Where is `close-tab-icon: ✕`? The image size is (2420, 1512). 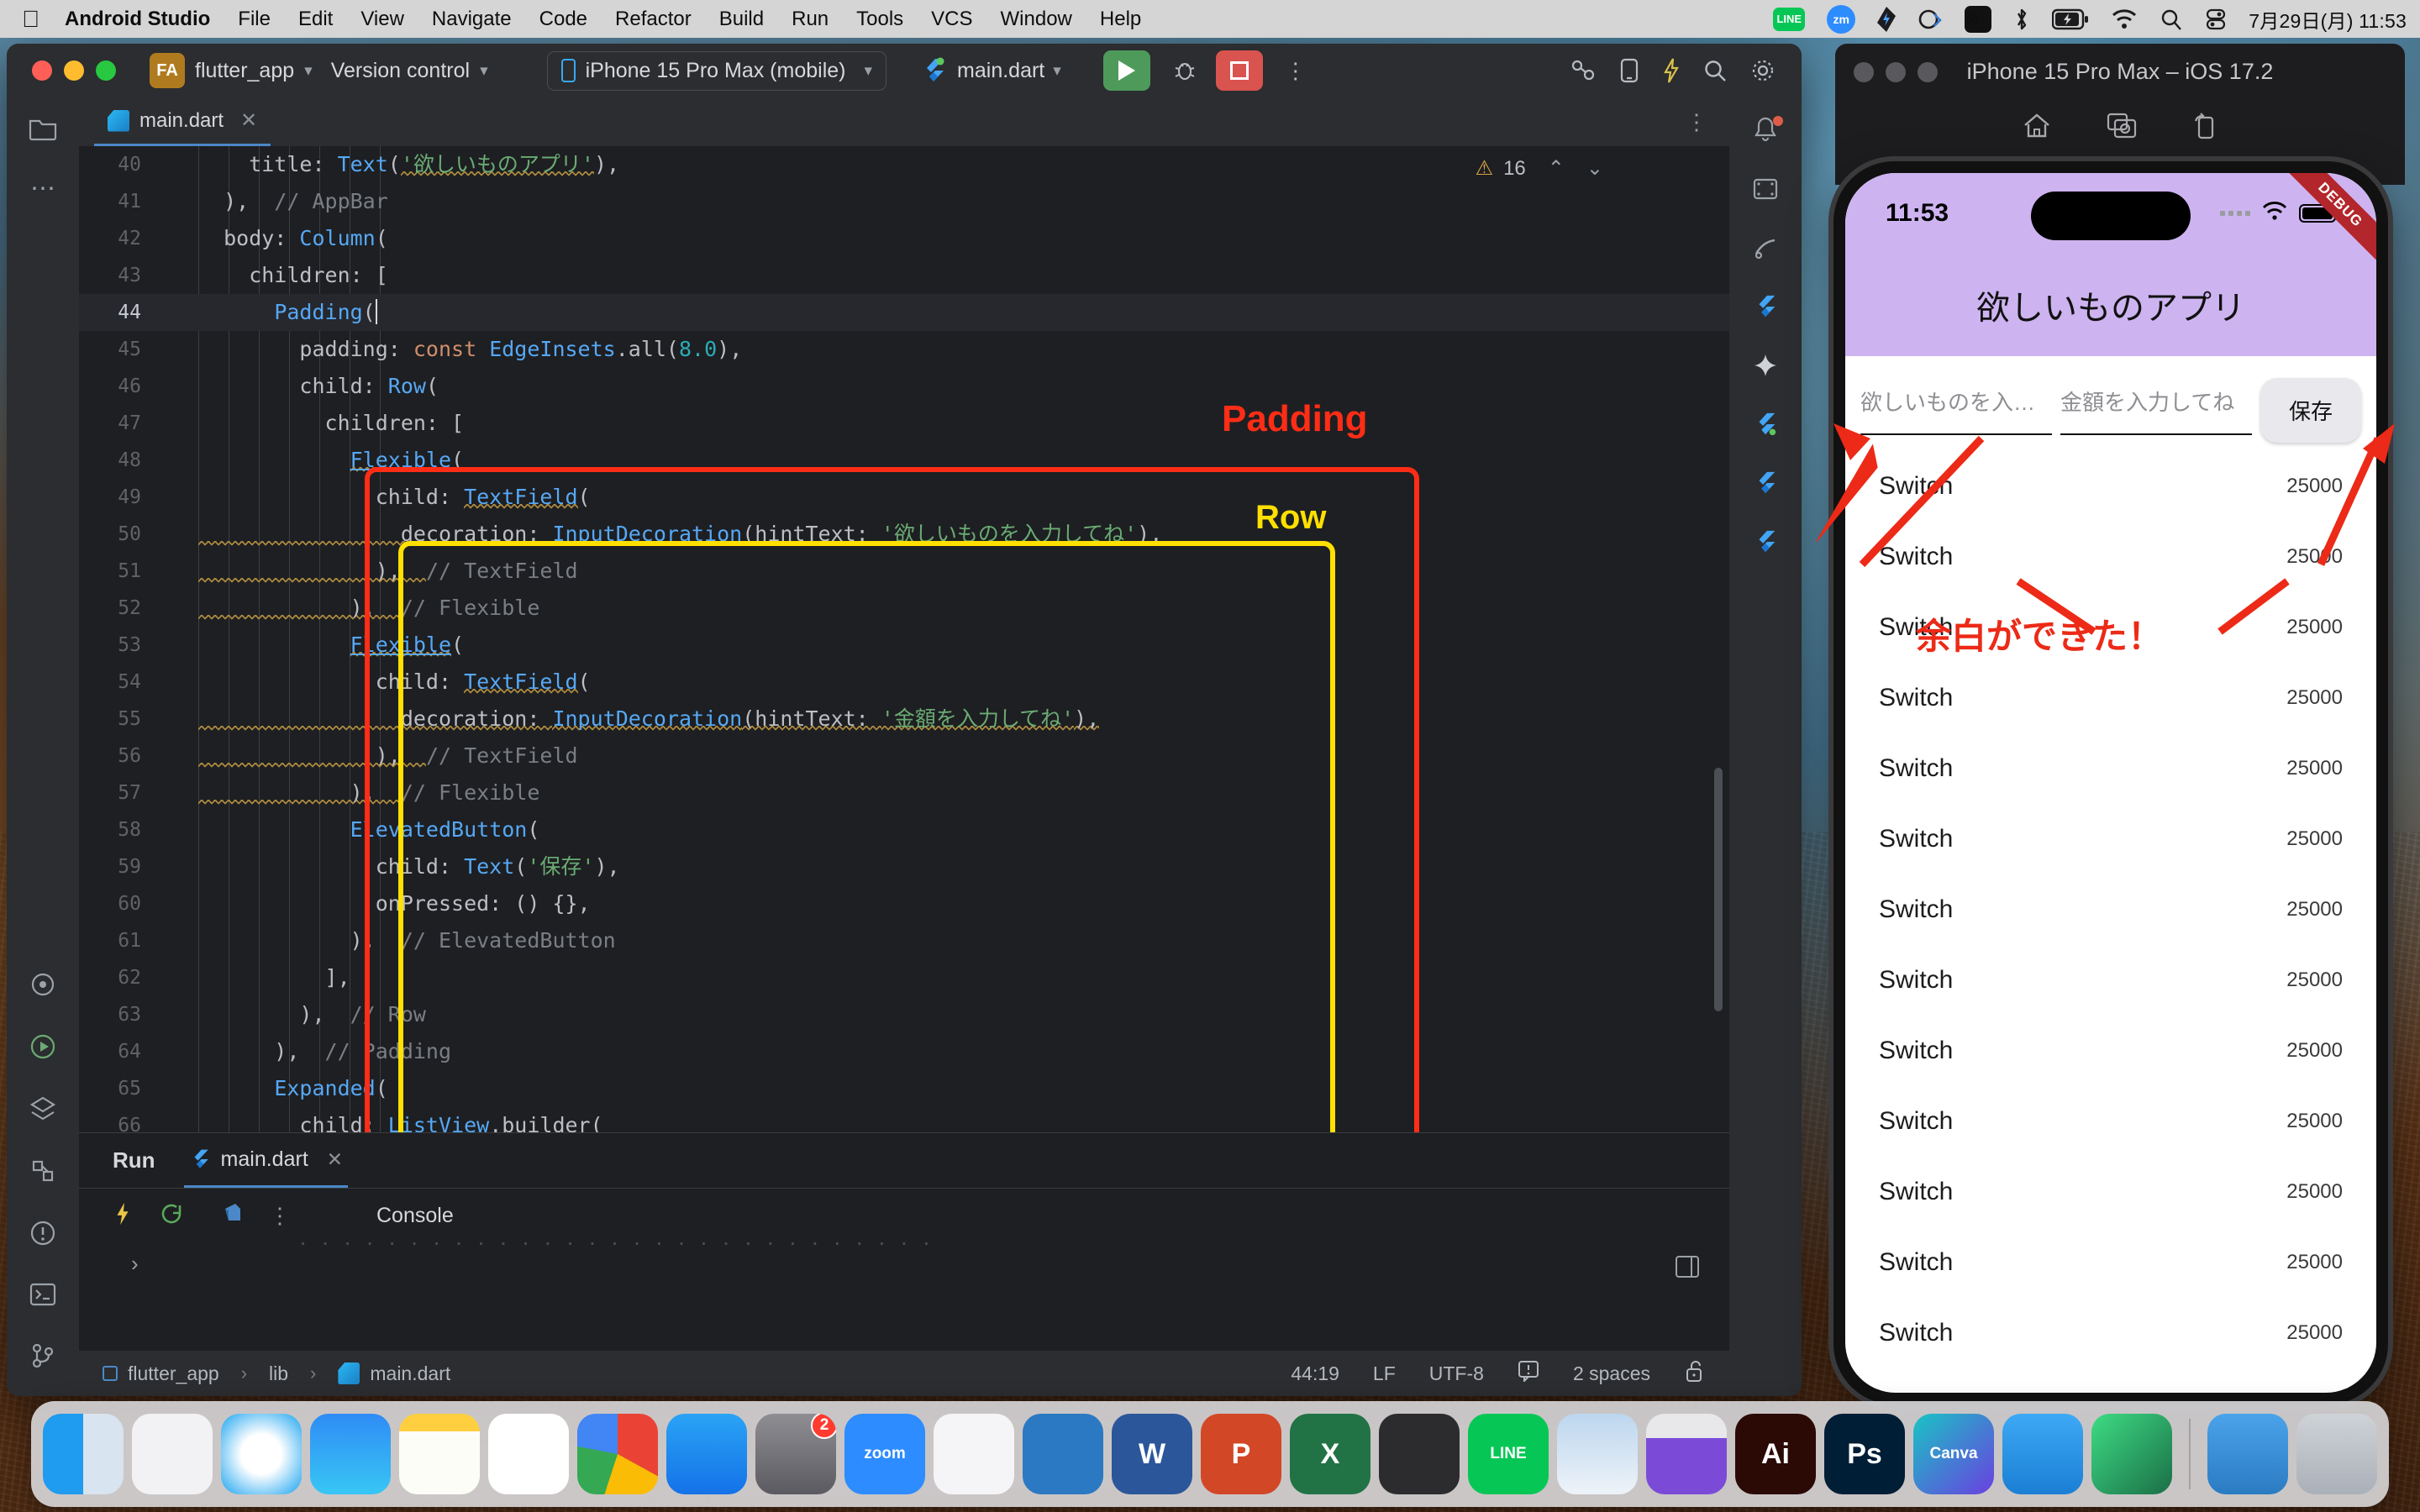
close-tab-icon: ✕ is located at coordinates (248, 120).